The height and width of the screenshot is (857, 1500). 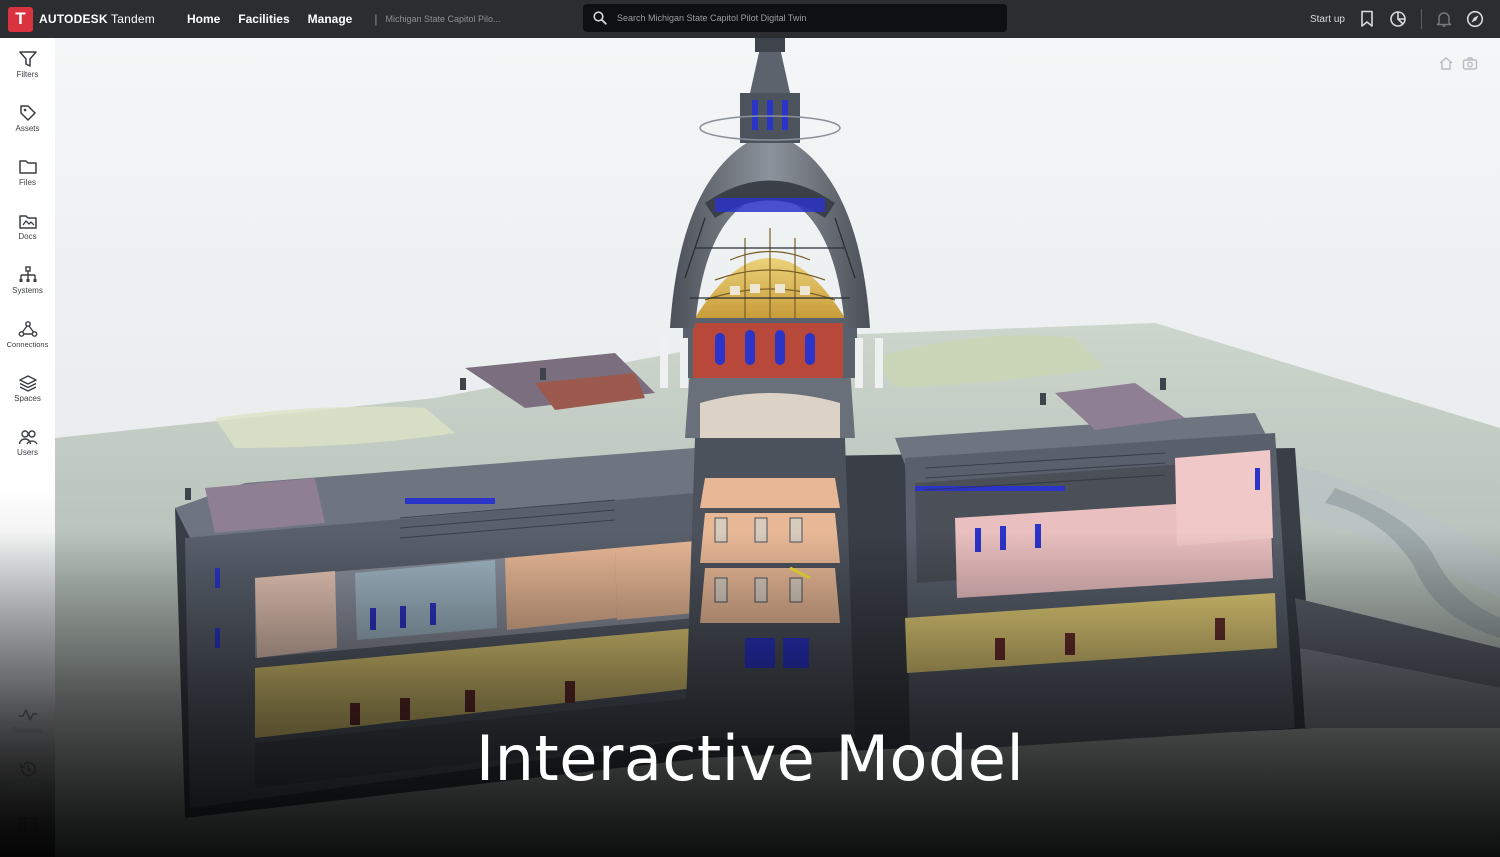 I want to click on bell-icon, so click(x=1444, y=19).